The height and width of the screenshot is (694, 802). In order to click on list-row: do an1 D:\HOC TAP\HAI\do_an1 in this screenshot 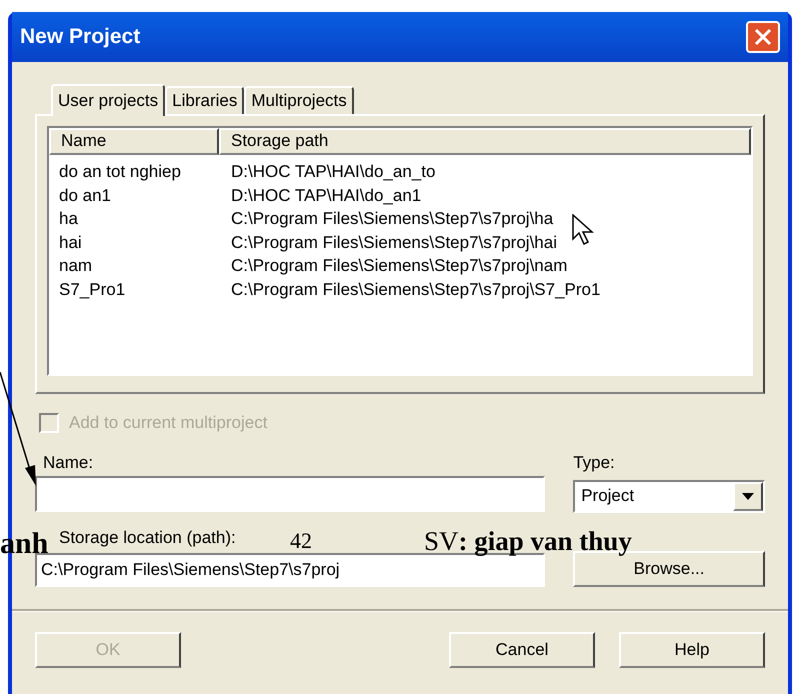, I will do `click(400, 195)`.